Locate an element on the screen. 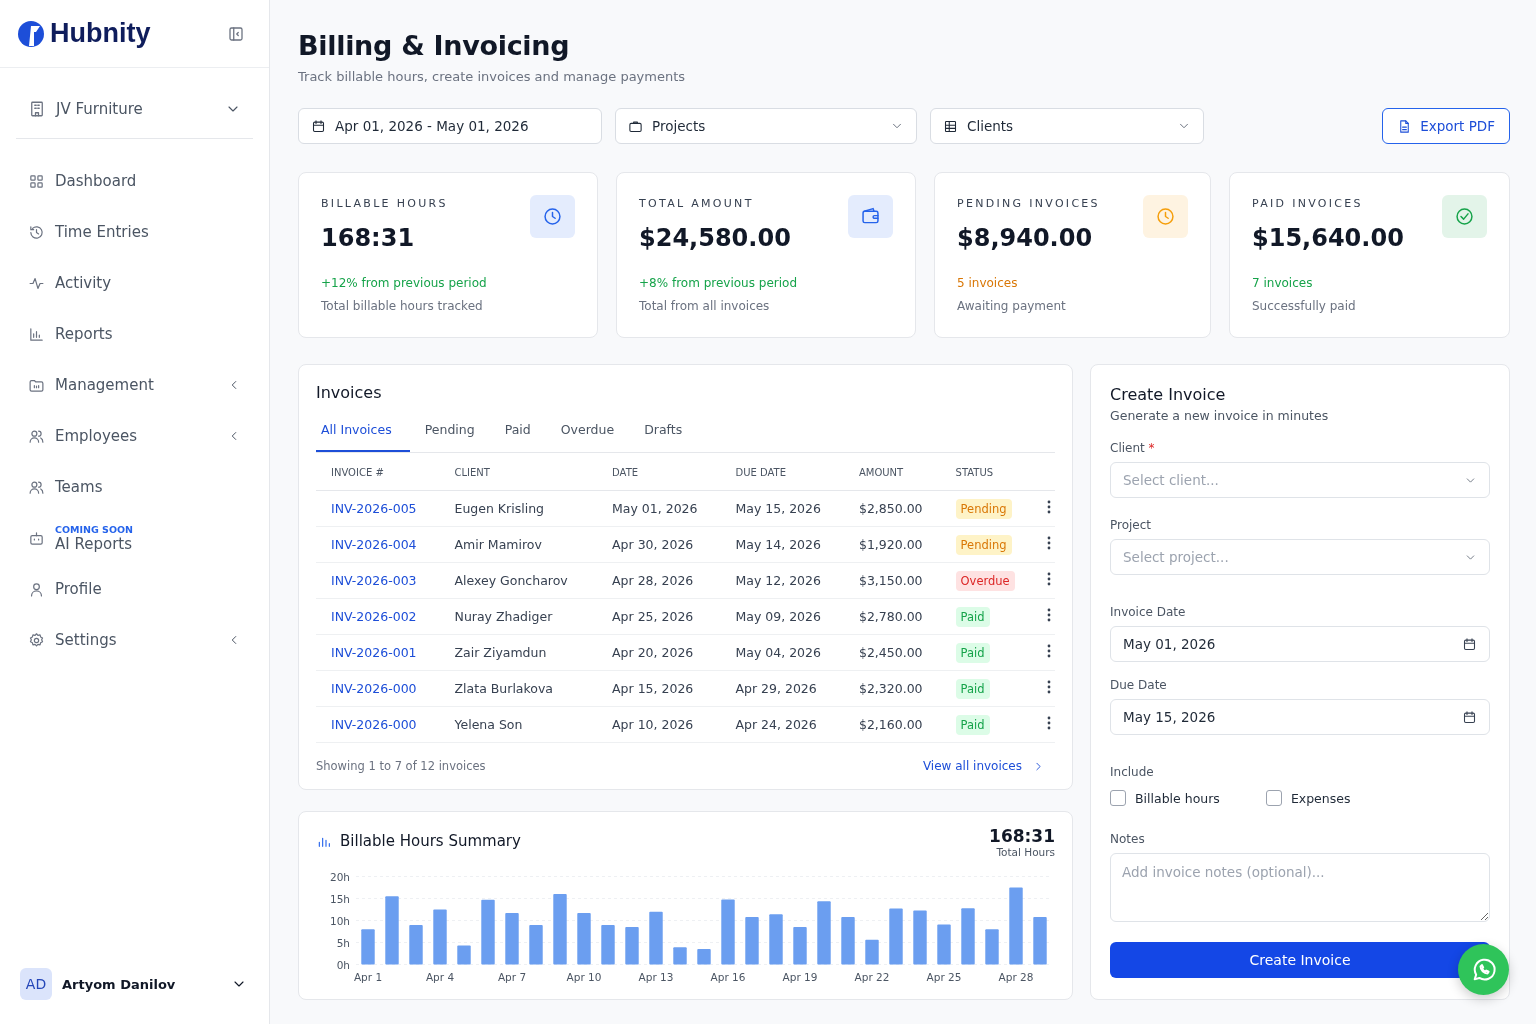  create-invoice-button: Create Invoice is located at coordinates (1300, 960).